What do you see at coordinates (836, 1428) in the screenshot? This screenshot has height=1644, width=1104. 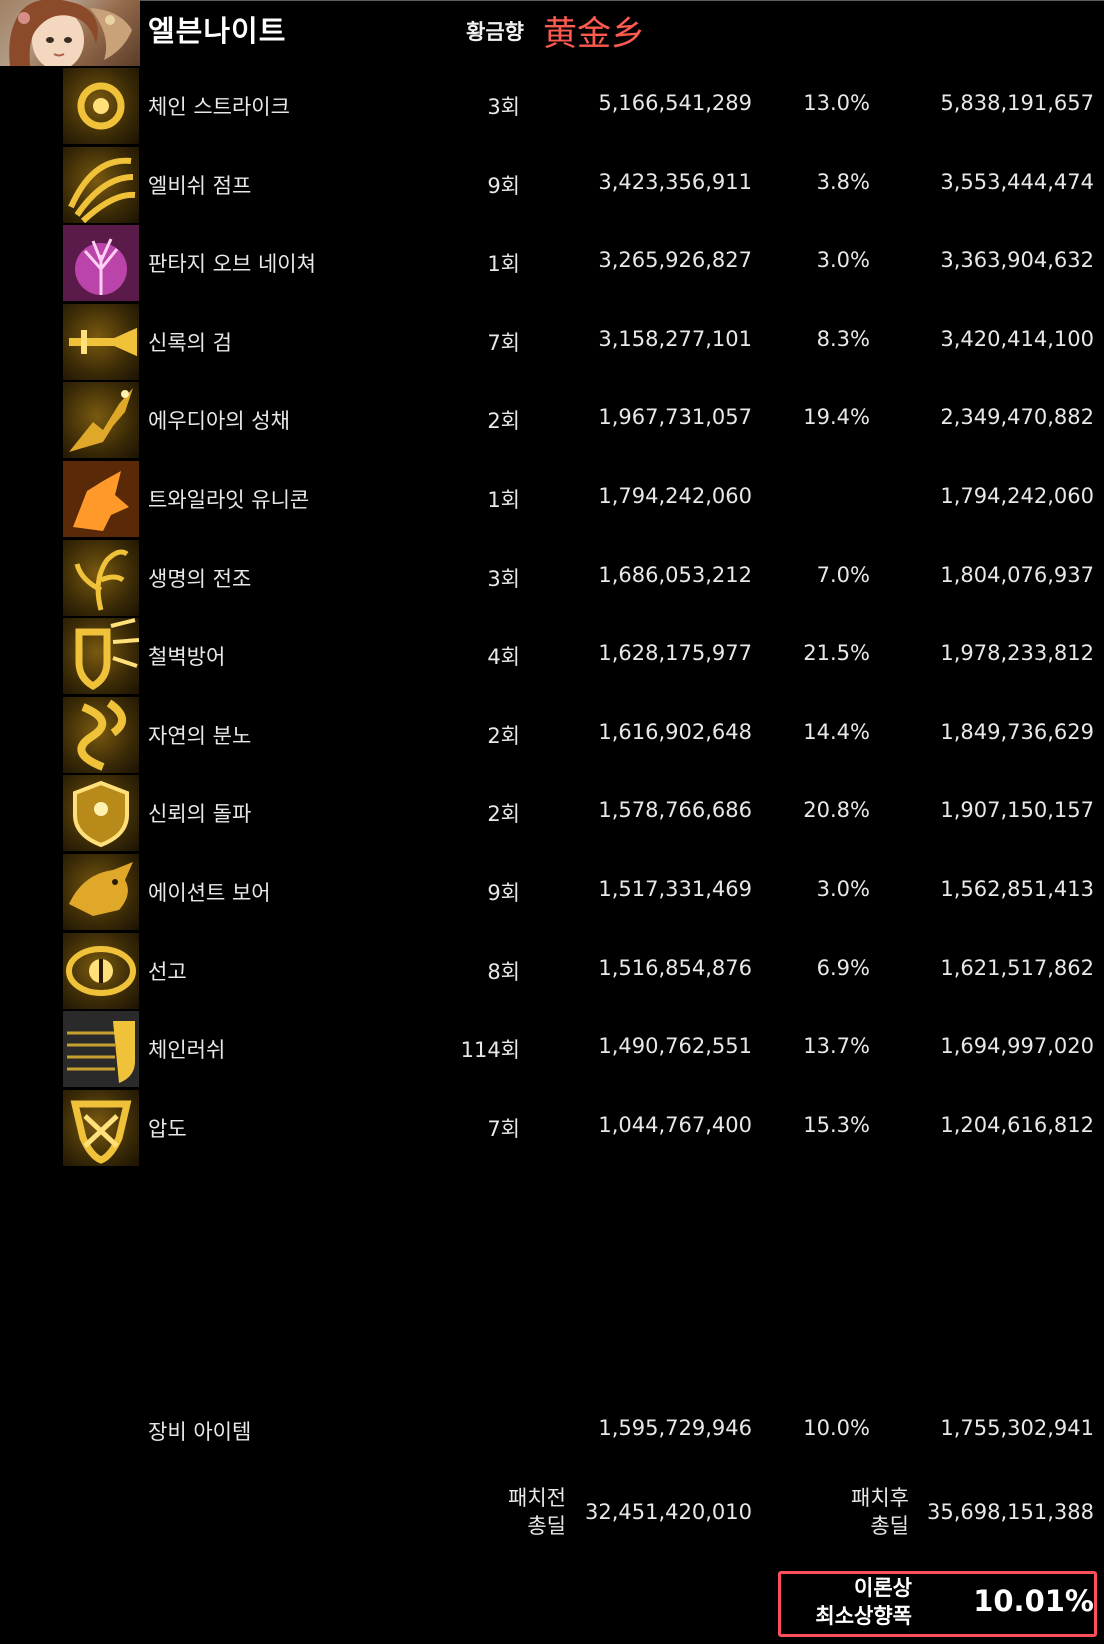 I see `equipment-increase: 10.0%` at bounding box center [836, 1428].